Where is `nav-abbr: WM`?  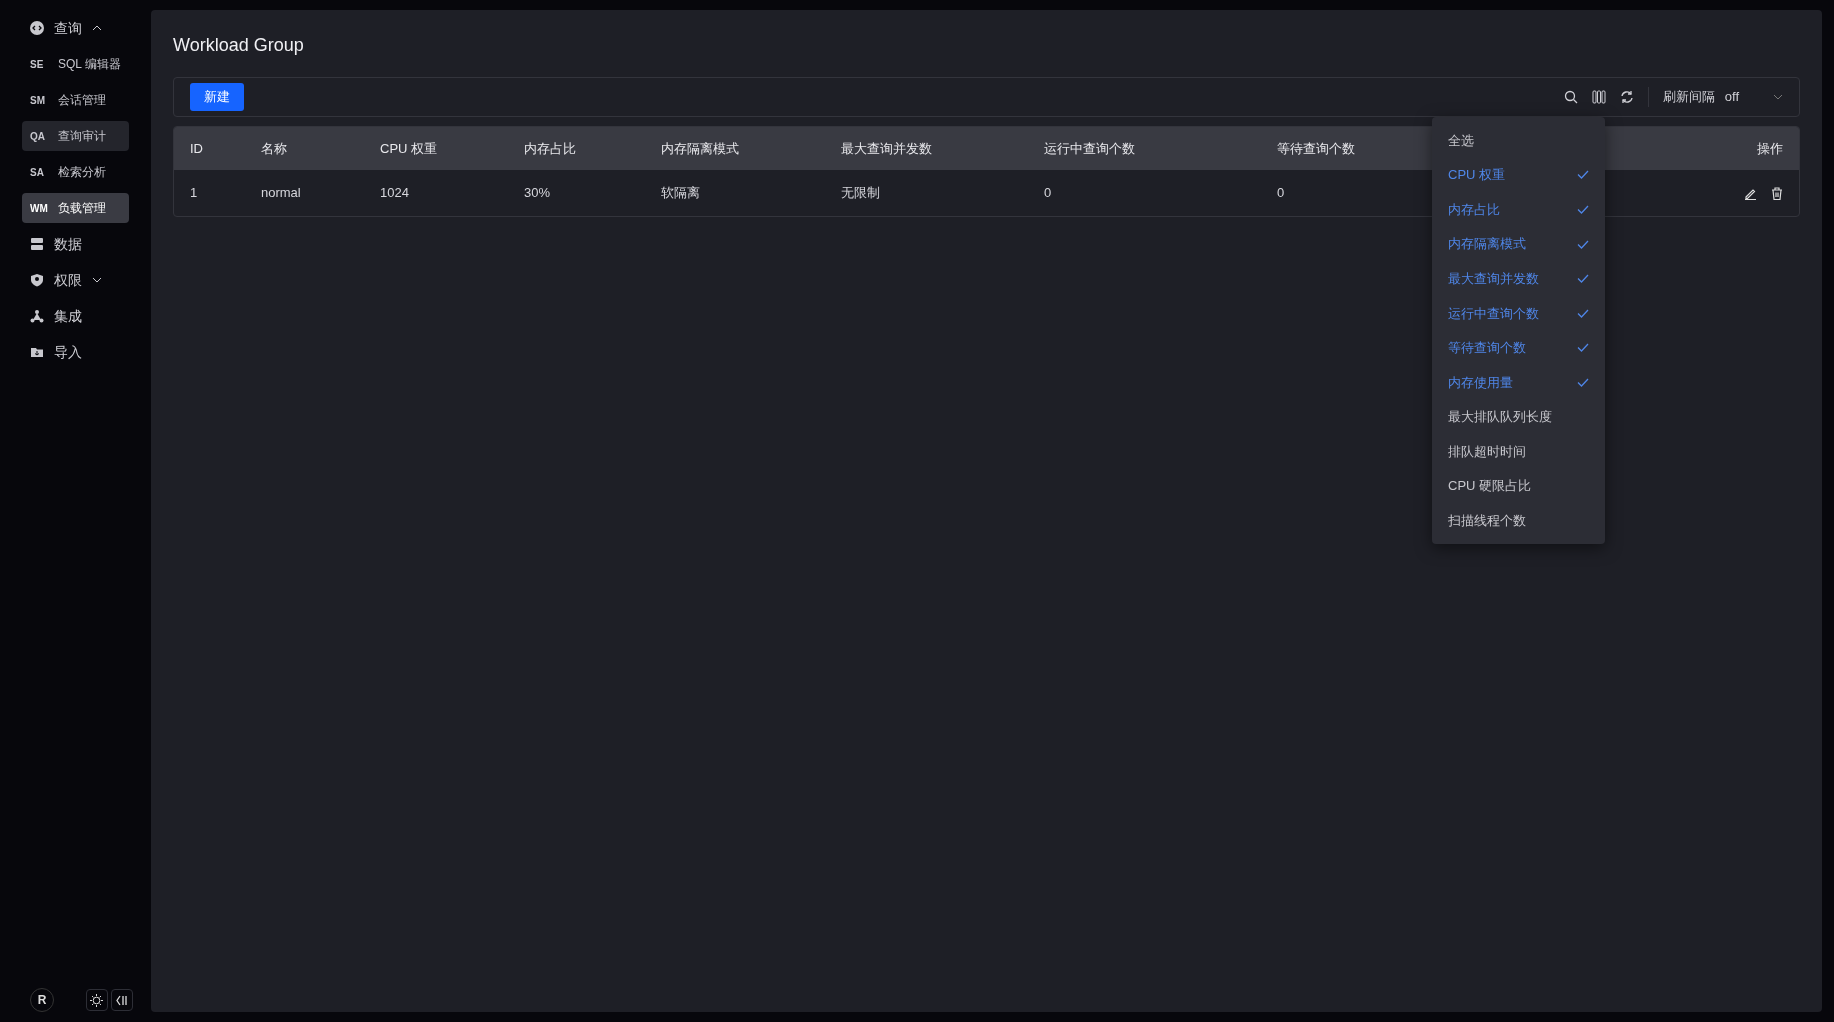 nav-abbr: WM is located at coordinates (39, 208).